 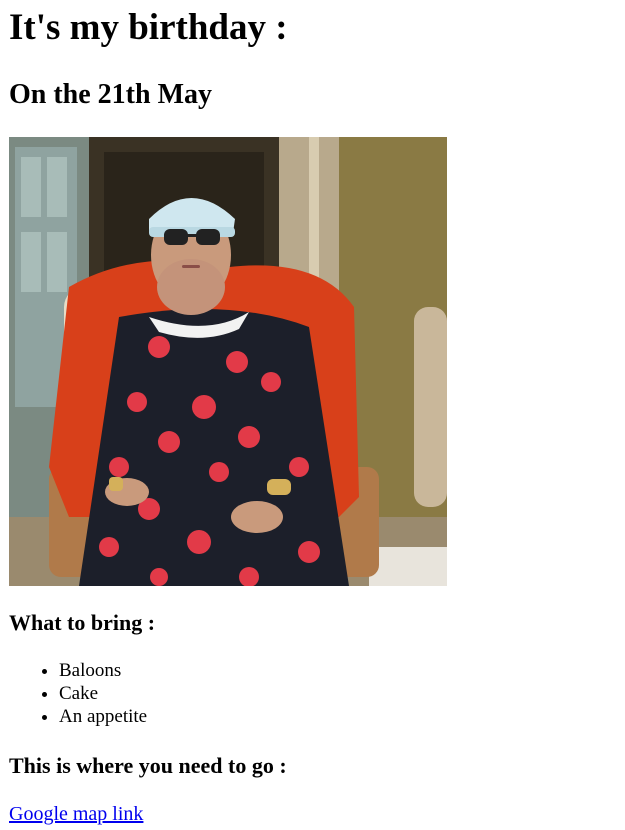 What do you see at coordinates (148, 27) in the screenshot?
I see `page-title: It's my birthday :` at bounding box center [148, 27].